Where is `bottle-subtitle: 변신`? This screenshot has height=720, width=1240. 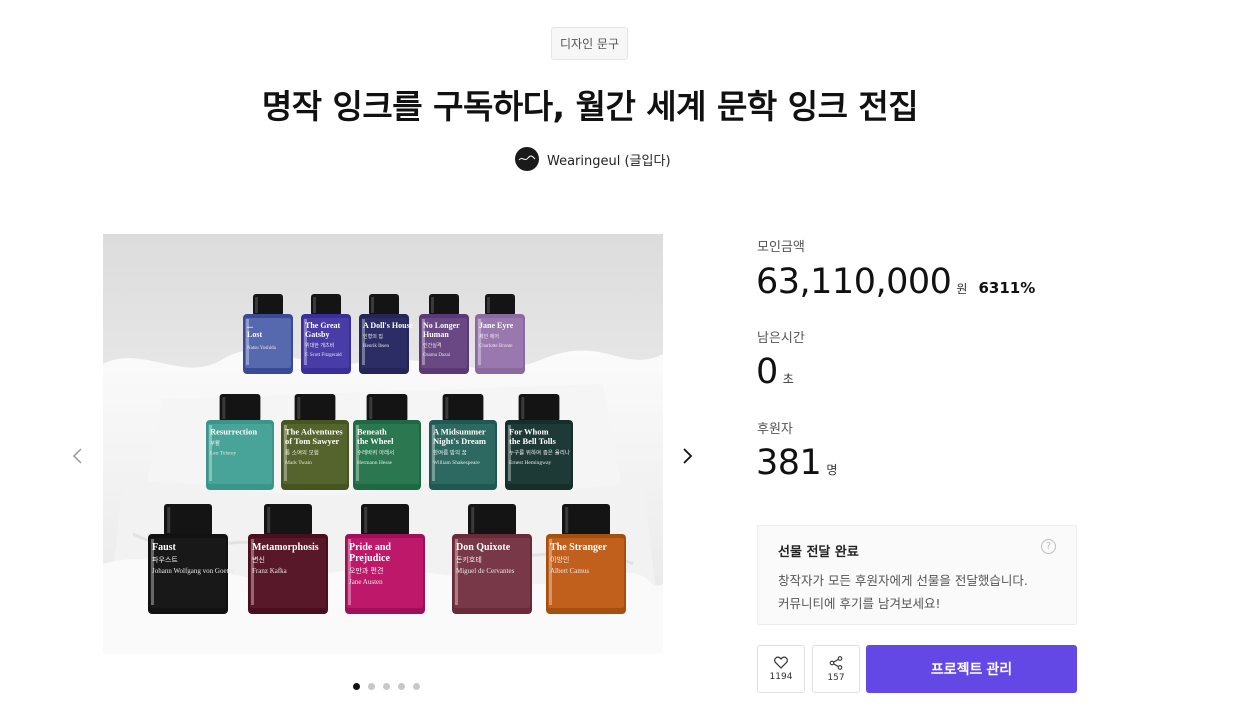
bottle-subtitle: 변신 is located at coordinates (258, 559).